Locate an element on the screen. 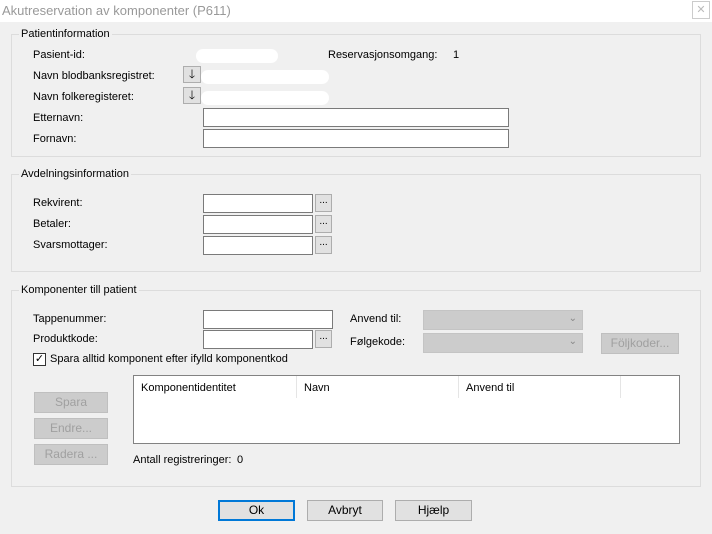 Image resolution: width=712 pixels, height=534 pixels. anvend-label: Anvend til: is located at coordinates (376, 319).